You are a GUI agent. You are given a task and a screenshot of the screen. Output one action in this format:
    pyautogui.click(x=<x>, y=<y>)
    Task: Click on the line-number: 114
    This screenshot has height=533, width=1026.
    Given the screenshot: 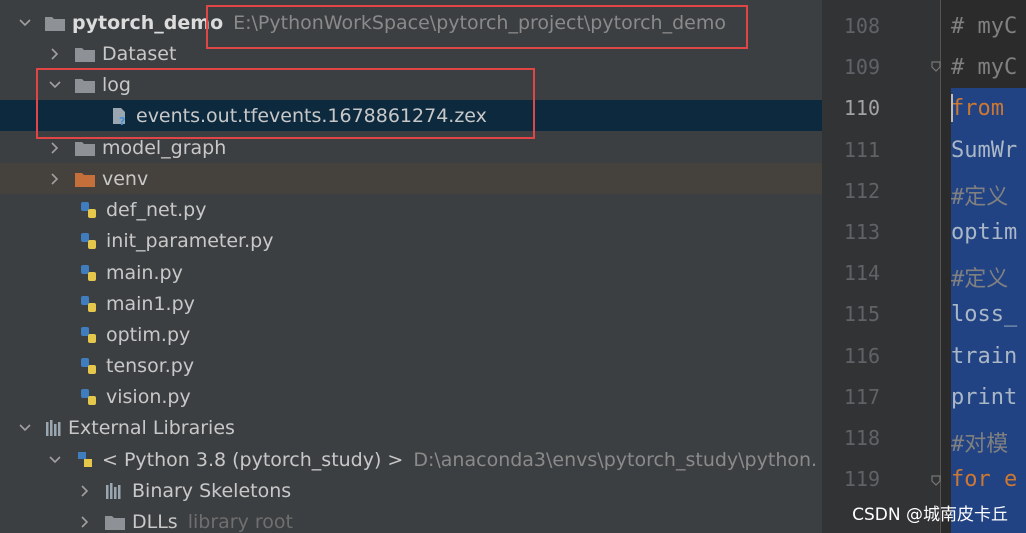 What is the action you would take?
    pyautogui.click(x=861, y=273)
    